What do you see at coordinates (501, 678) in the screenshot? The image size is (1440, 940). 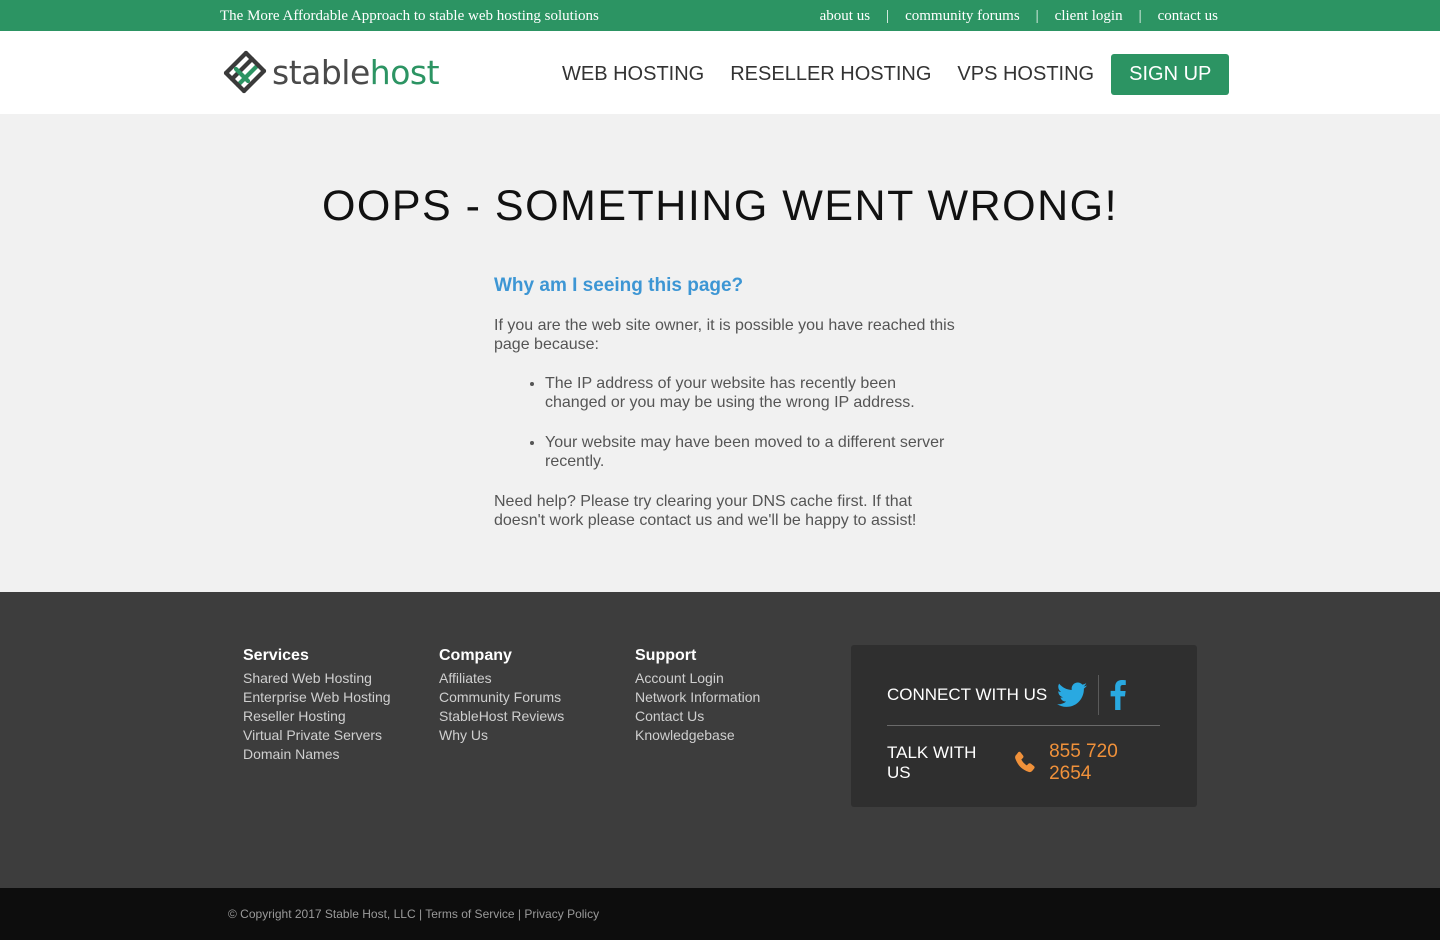 I see `footer-link: Affiliates` at bounding box center [501, 678].